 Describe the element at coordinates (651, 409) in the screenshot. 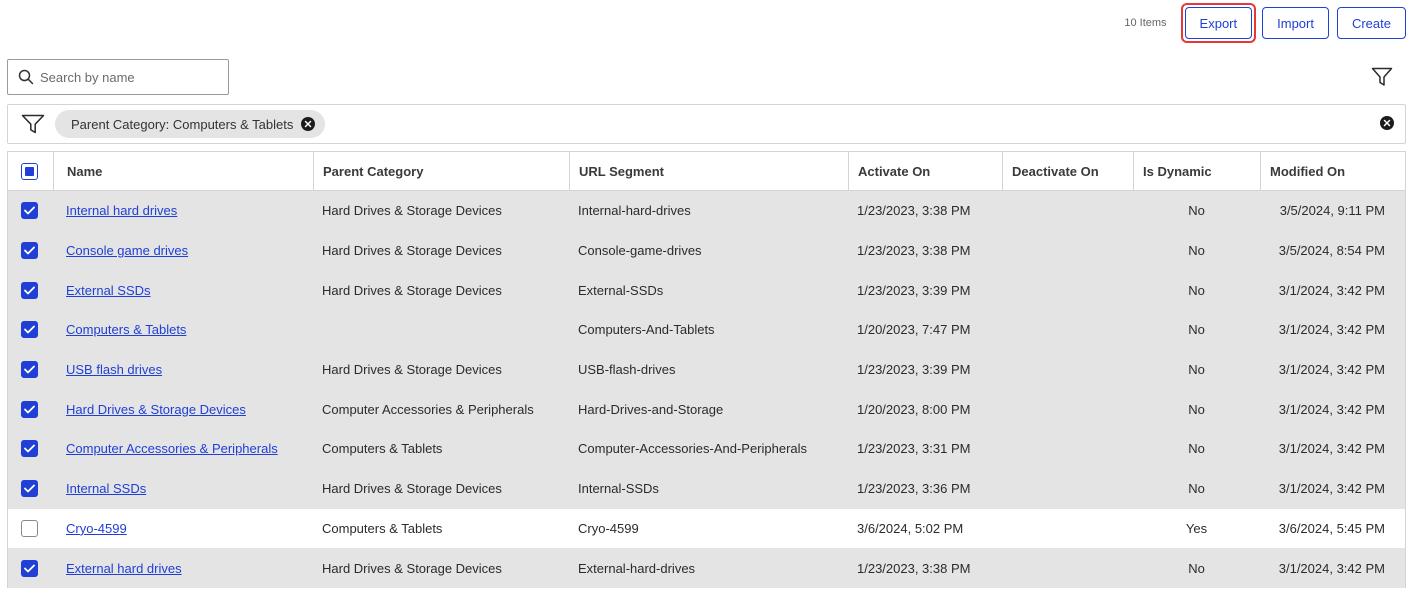

I see `url-segment-cell: Hard-Drives-and-Storage` at that location.